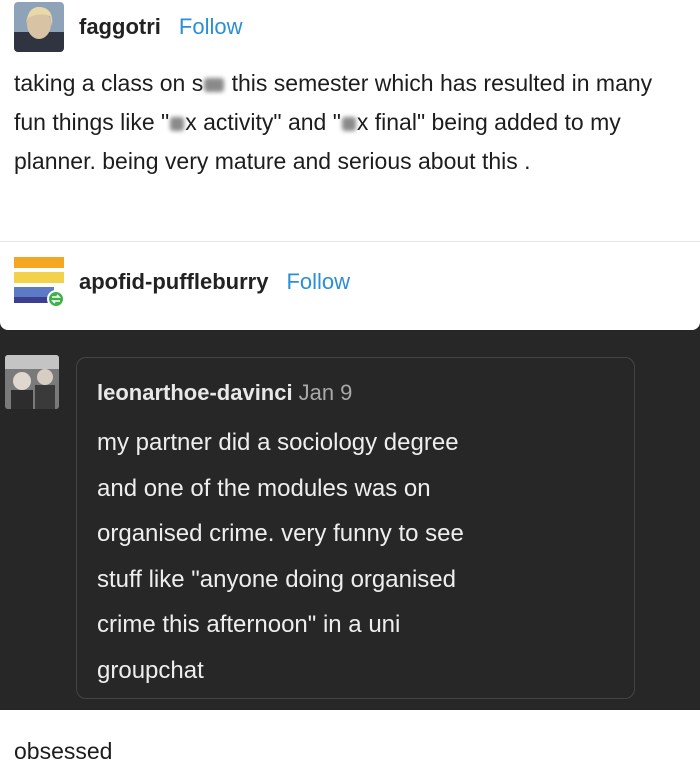 The width and height of the screenshot is (700, 778). Describe the element at coordinates (280, 533) in the screenshot. I see `quoted-line: organised crime. very funny to see` at that location.